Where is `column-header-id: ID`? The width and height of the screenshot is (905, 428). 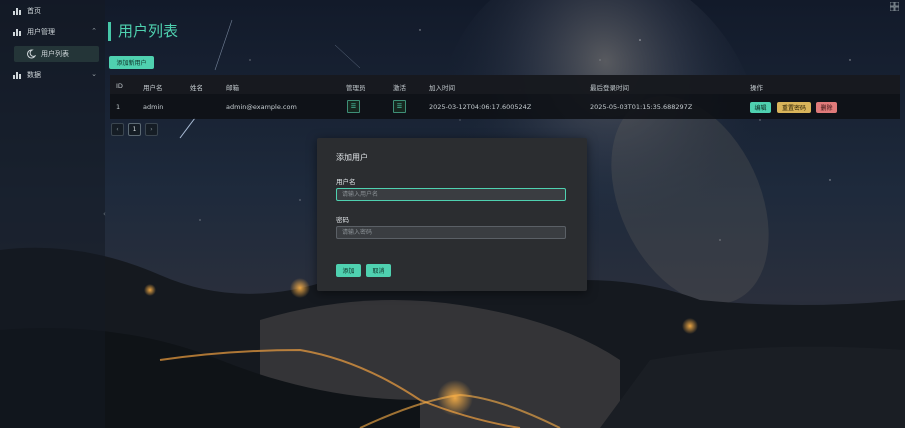
column-header-id: ID is located at coordinates (119, 86).